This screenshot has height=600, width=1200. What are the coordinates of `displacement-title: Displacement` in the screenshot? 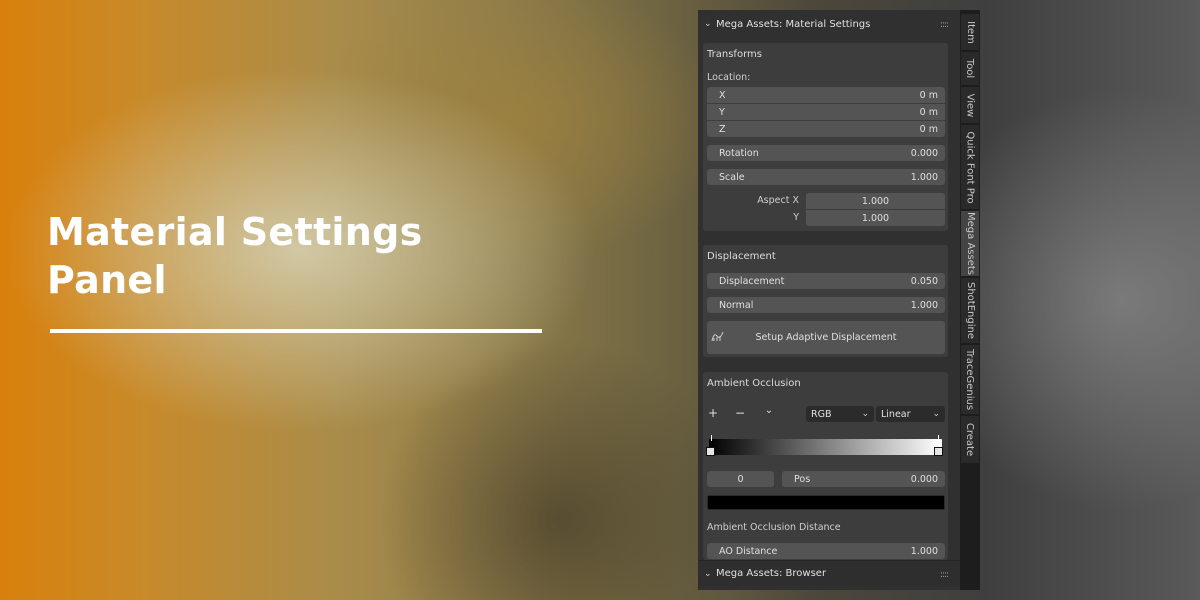 It's located at (741, 256).